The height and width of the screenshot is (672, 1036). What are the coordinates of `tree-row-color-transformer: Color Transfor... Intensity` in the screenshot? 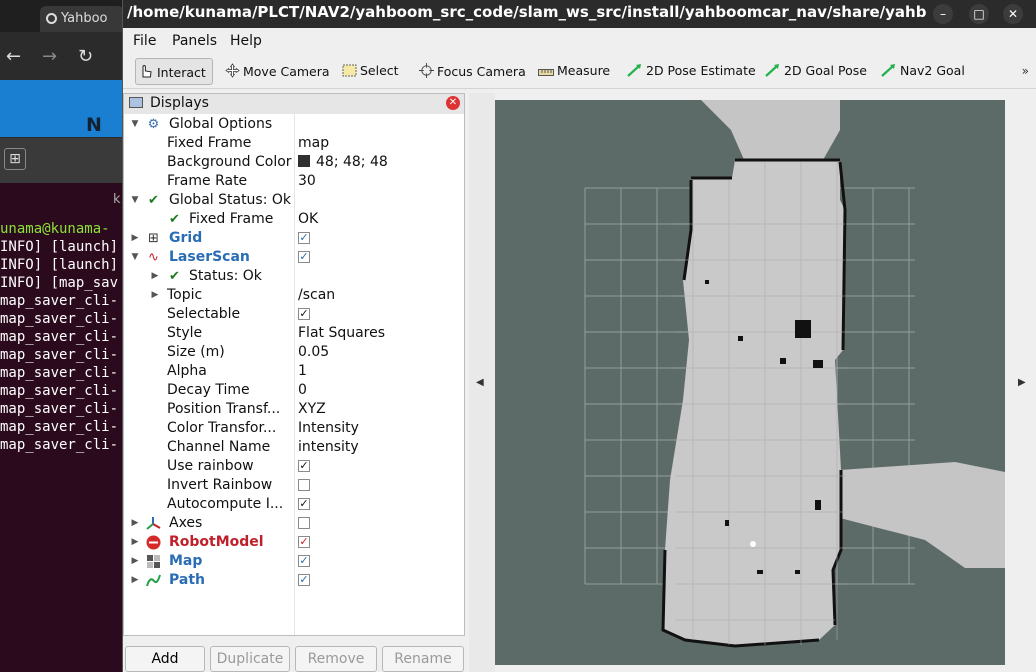 It's located at (294, 428).